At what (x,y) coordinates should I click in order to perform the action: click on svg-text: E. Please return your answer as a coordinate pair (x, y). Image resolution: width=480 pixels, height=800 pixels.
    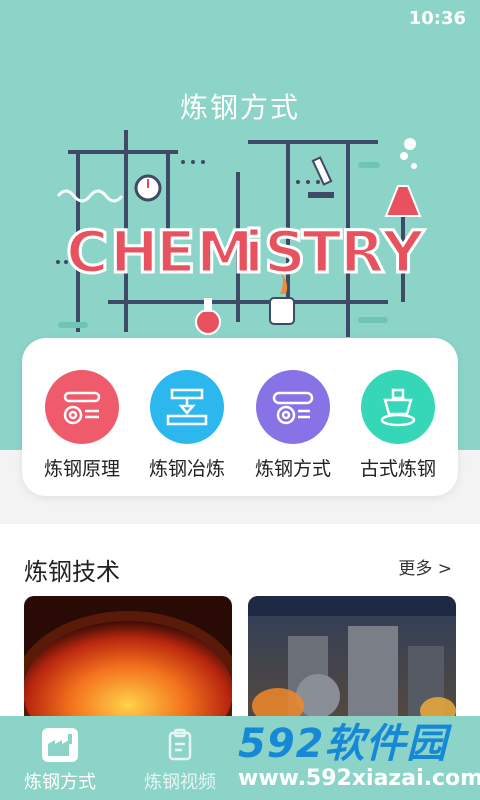
    Looking at the image, I should click on (176, 252).